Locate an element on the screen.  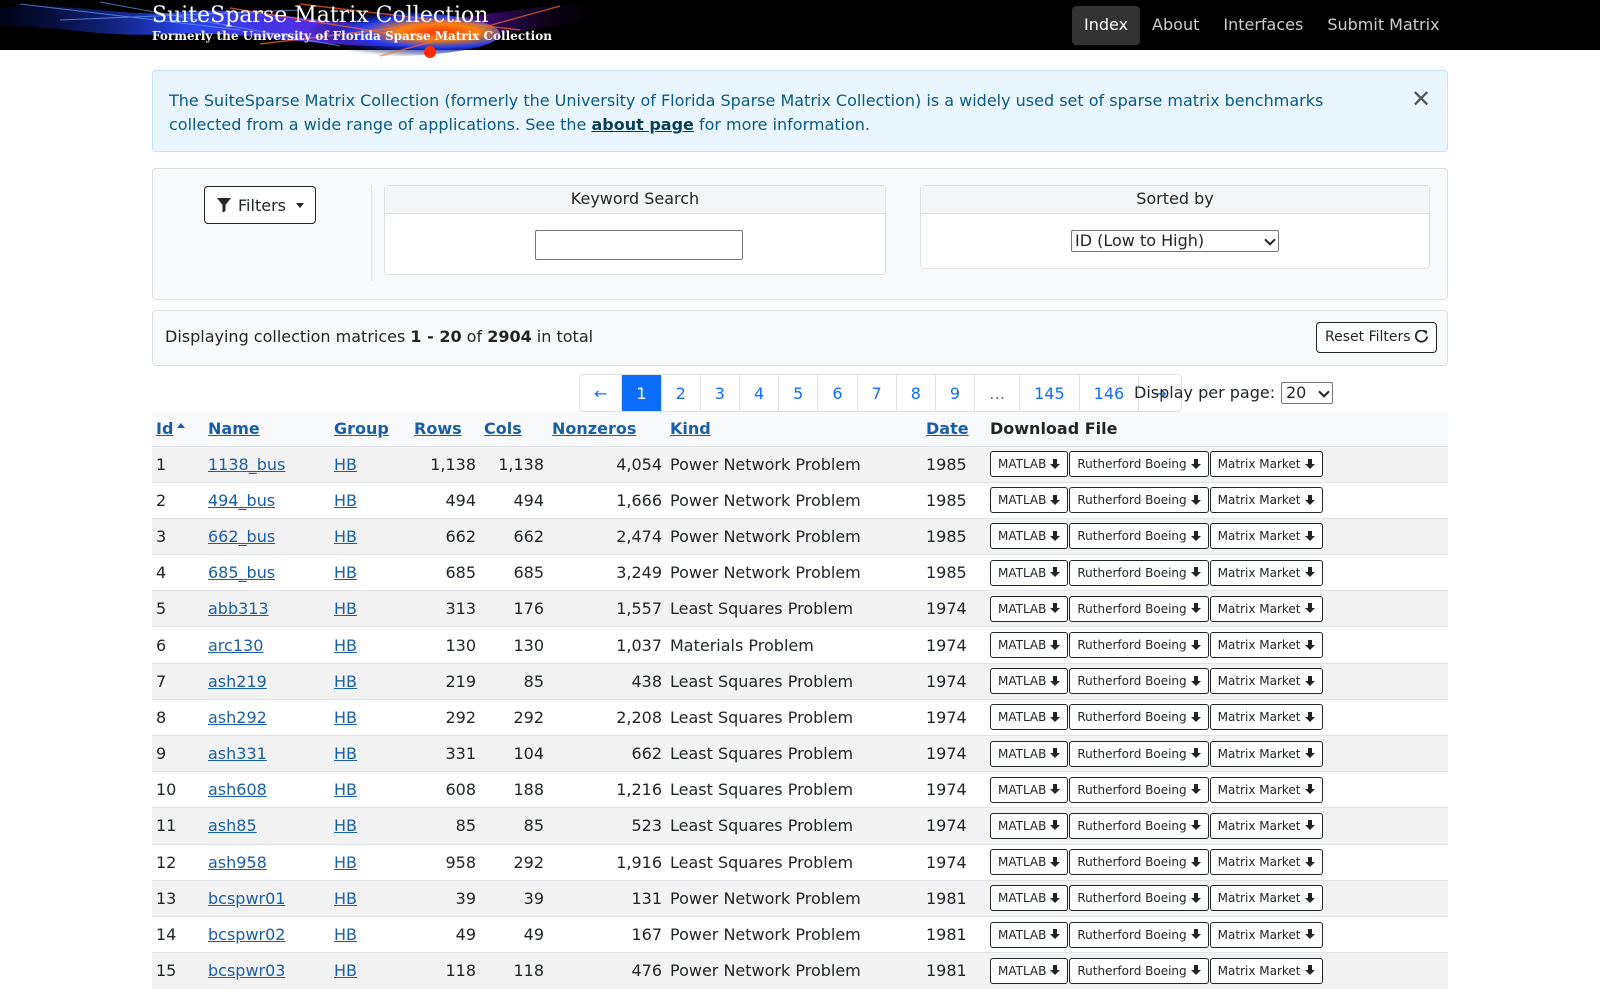
matrix-name-link: ash331 is located at coordinates (237, 753).